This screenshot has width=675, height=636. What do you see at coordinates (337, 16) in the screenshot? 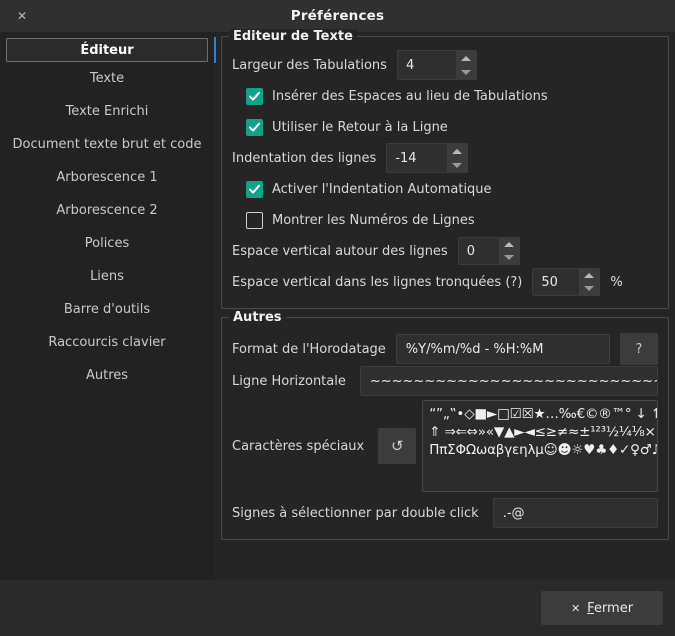
I see `window-title: Préférences` at bounding box center [337, 16].